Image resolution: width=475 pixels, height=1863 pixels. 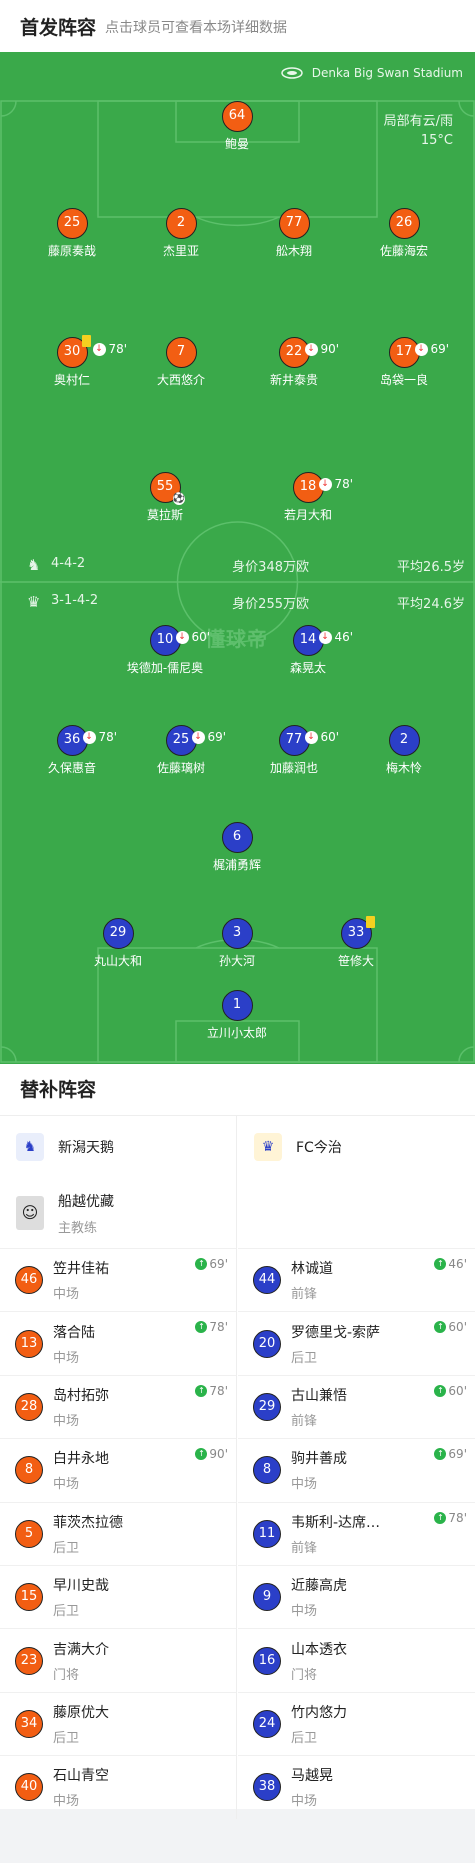 I want to click on away-sub-row: 24 竹内悠力 后卫, so click(x=356, y=1723).